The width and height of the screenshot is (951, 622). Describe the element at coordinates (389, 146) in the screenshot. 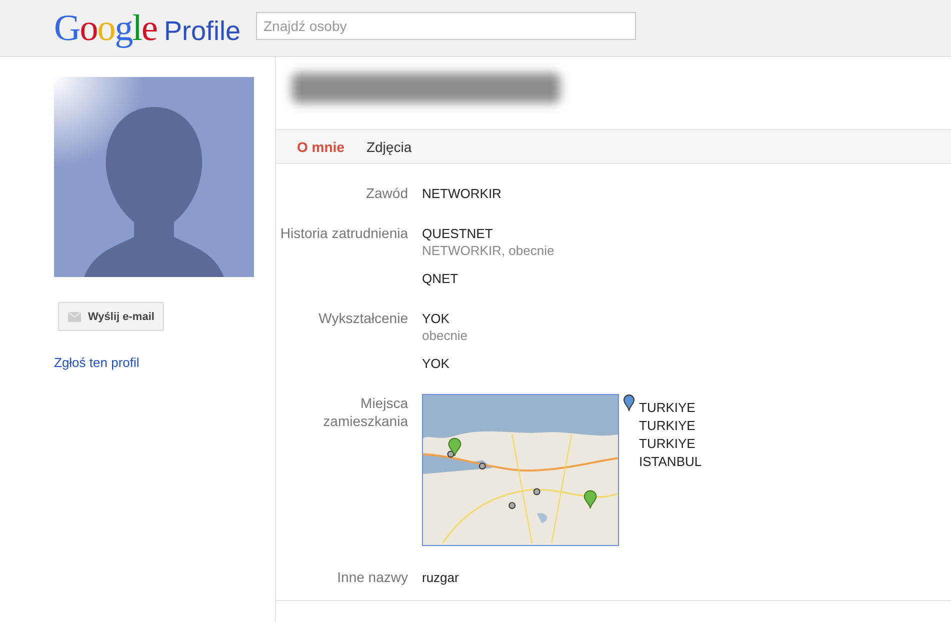

I see `tab: Zdjęcia` at that location.